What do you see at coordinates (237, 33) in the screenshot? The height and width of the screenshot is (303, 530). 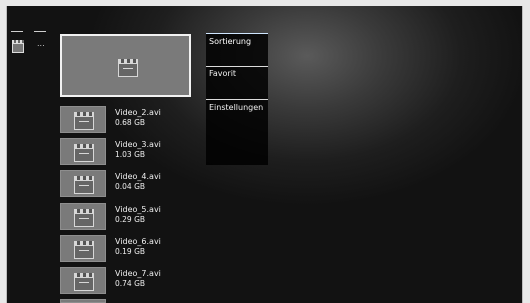 I see `menu-active-indicator` at bounding box center [237, 33].